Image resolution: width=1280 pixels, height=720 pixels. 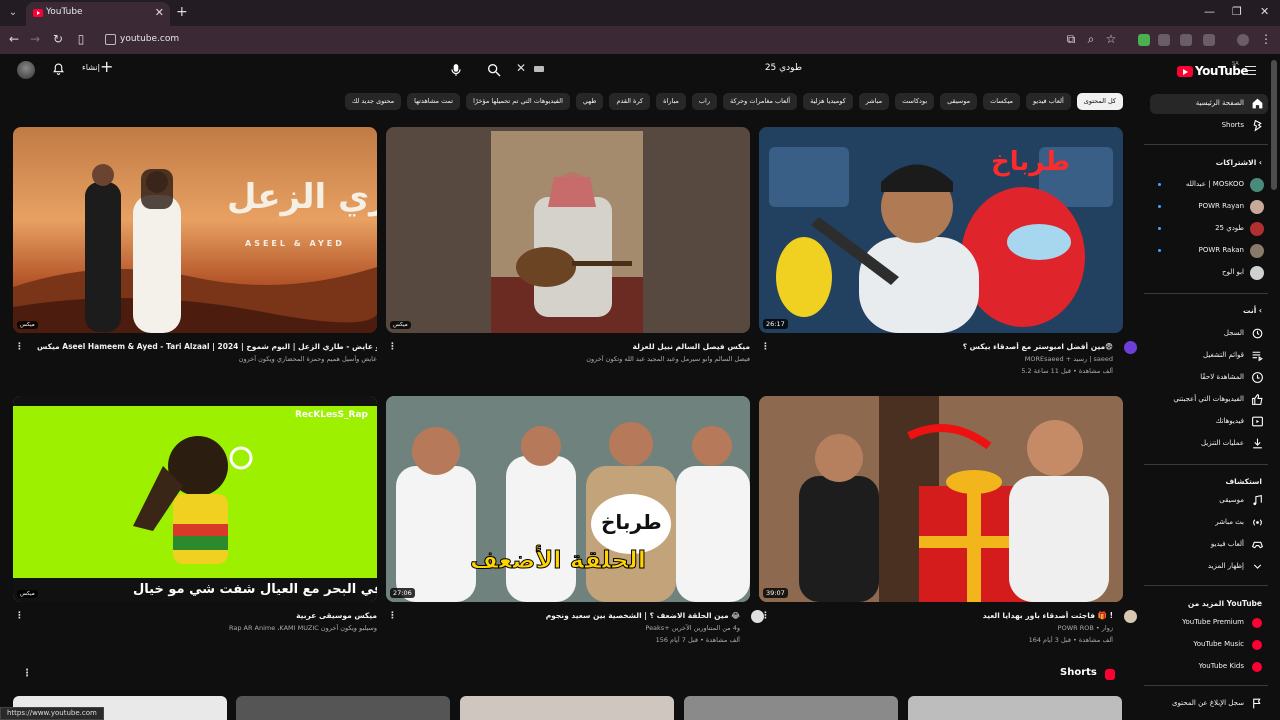 What do you see at coordinates (1213, 71) in the screenshot?
I see `youtube-logo: YouTube SA` at bounding box center [1213, 71].